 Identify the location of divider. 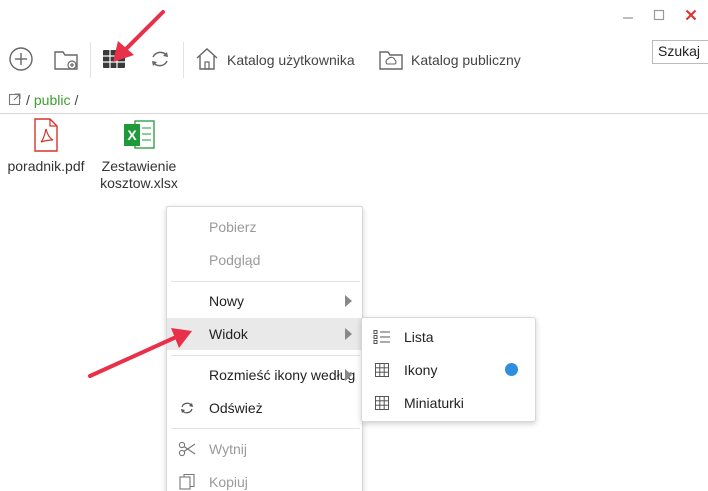
(354, 113).